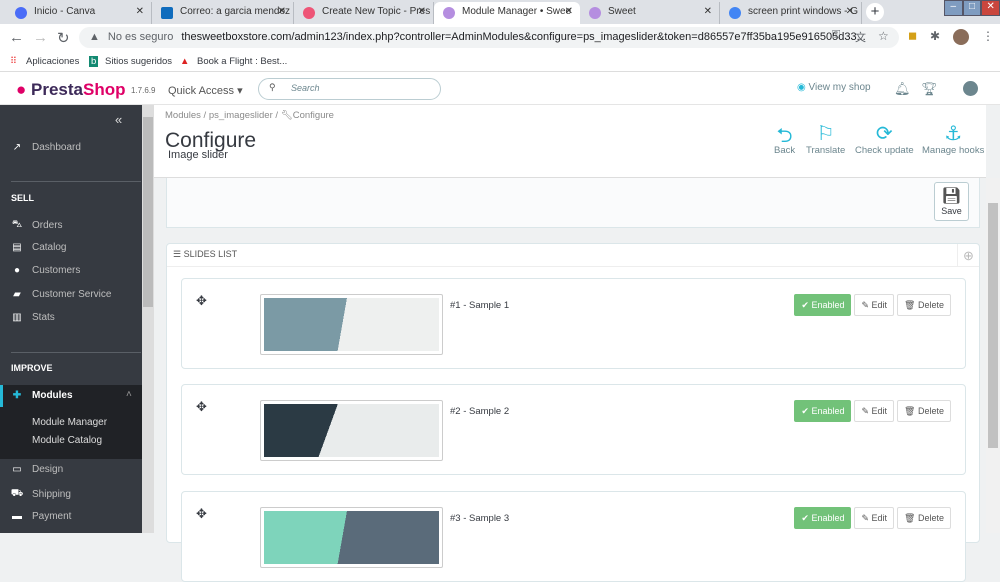 This screenshot has width=1000, height=582. What do you see at coordinates (17, 469) in the screenshot?
I see `monitor-icon: ▭` at bounding box center [17, 469].